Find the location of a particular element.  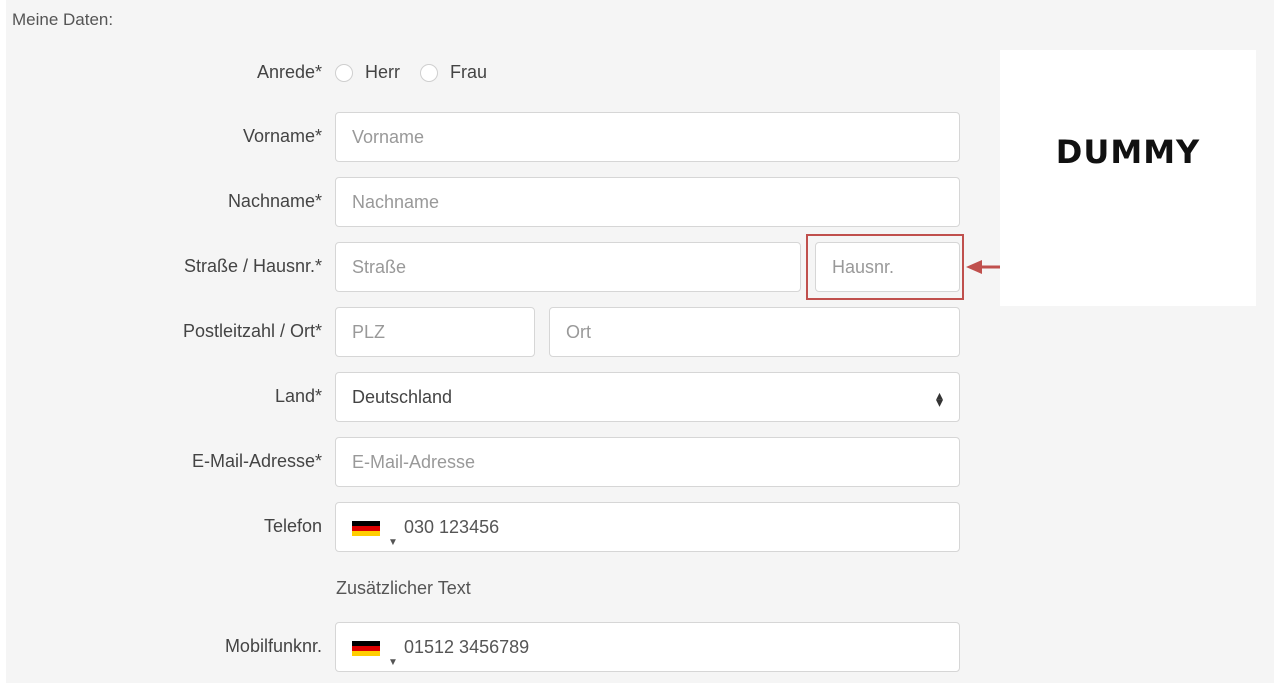

first-name-input: Vorname is located at coordinates (647, 137).